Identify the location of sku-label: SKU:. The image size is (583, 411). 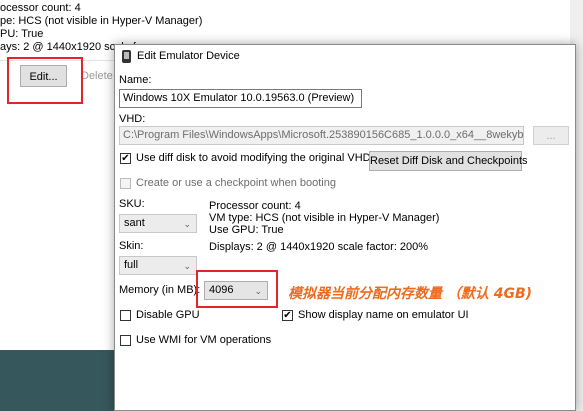
(132, 204).